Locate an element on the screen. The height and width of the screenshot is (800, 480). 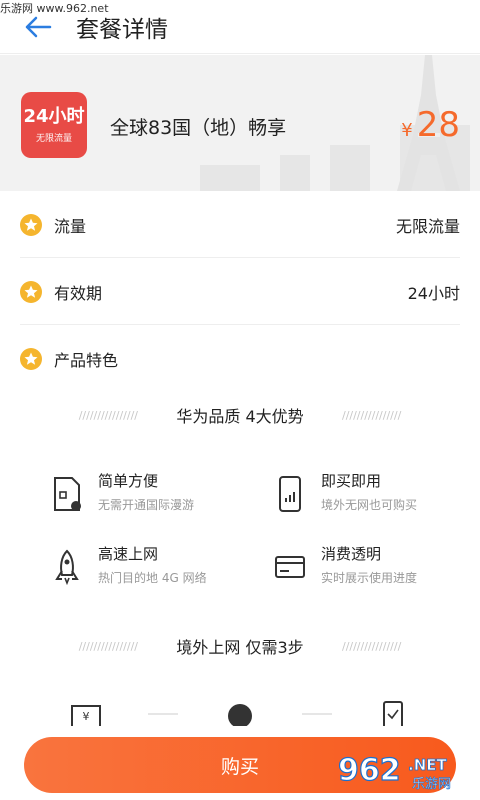
row-value: 24小时 is located at coordinates (433, 293).